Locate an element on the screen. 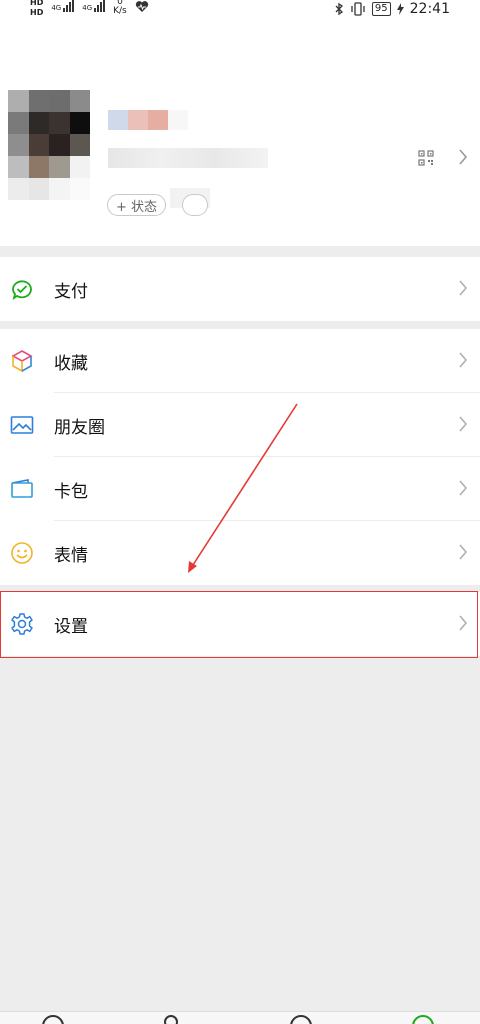 The height and width of the screenshot is (1024, 480). status-left: HD HD 4G 4G 0 K/s is located at coordinates (89, 9).